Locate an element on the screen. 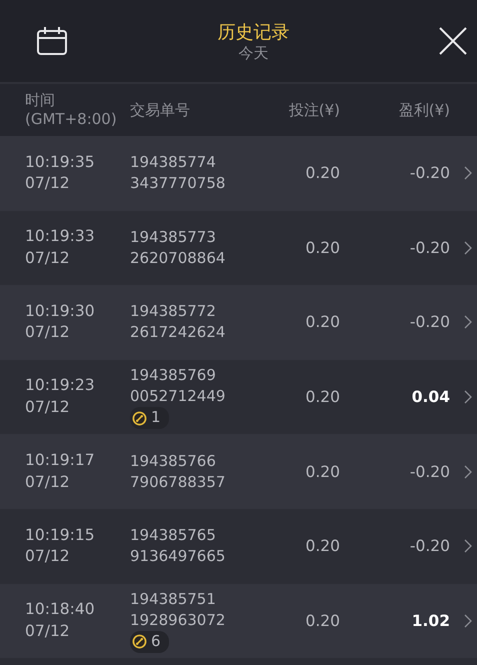 This screenshot has height=665, width=477. close-button is located at coordinates (453, 41).